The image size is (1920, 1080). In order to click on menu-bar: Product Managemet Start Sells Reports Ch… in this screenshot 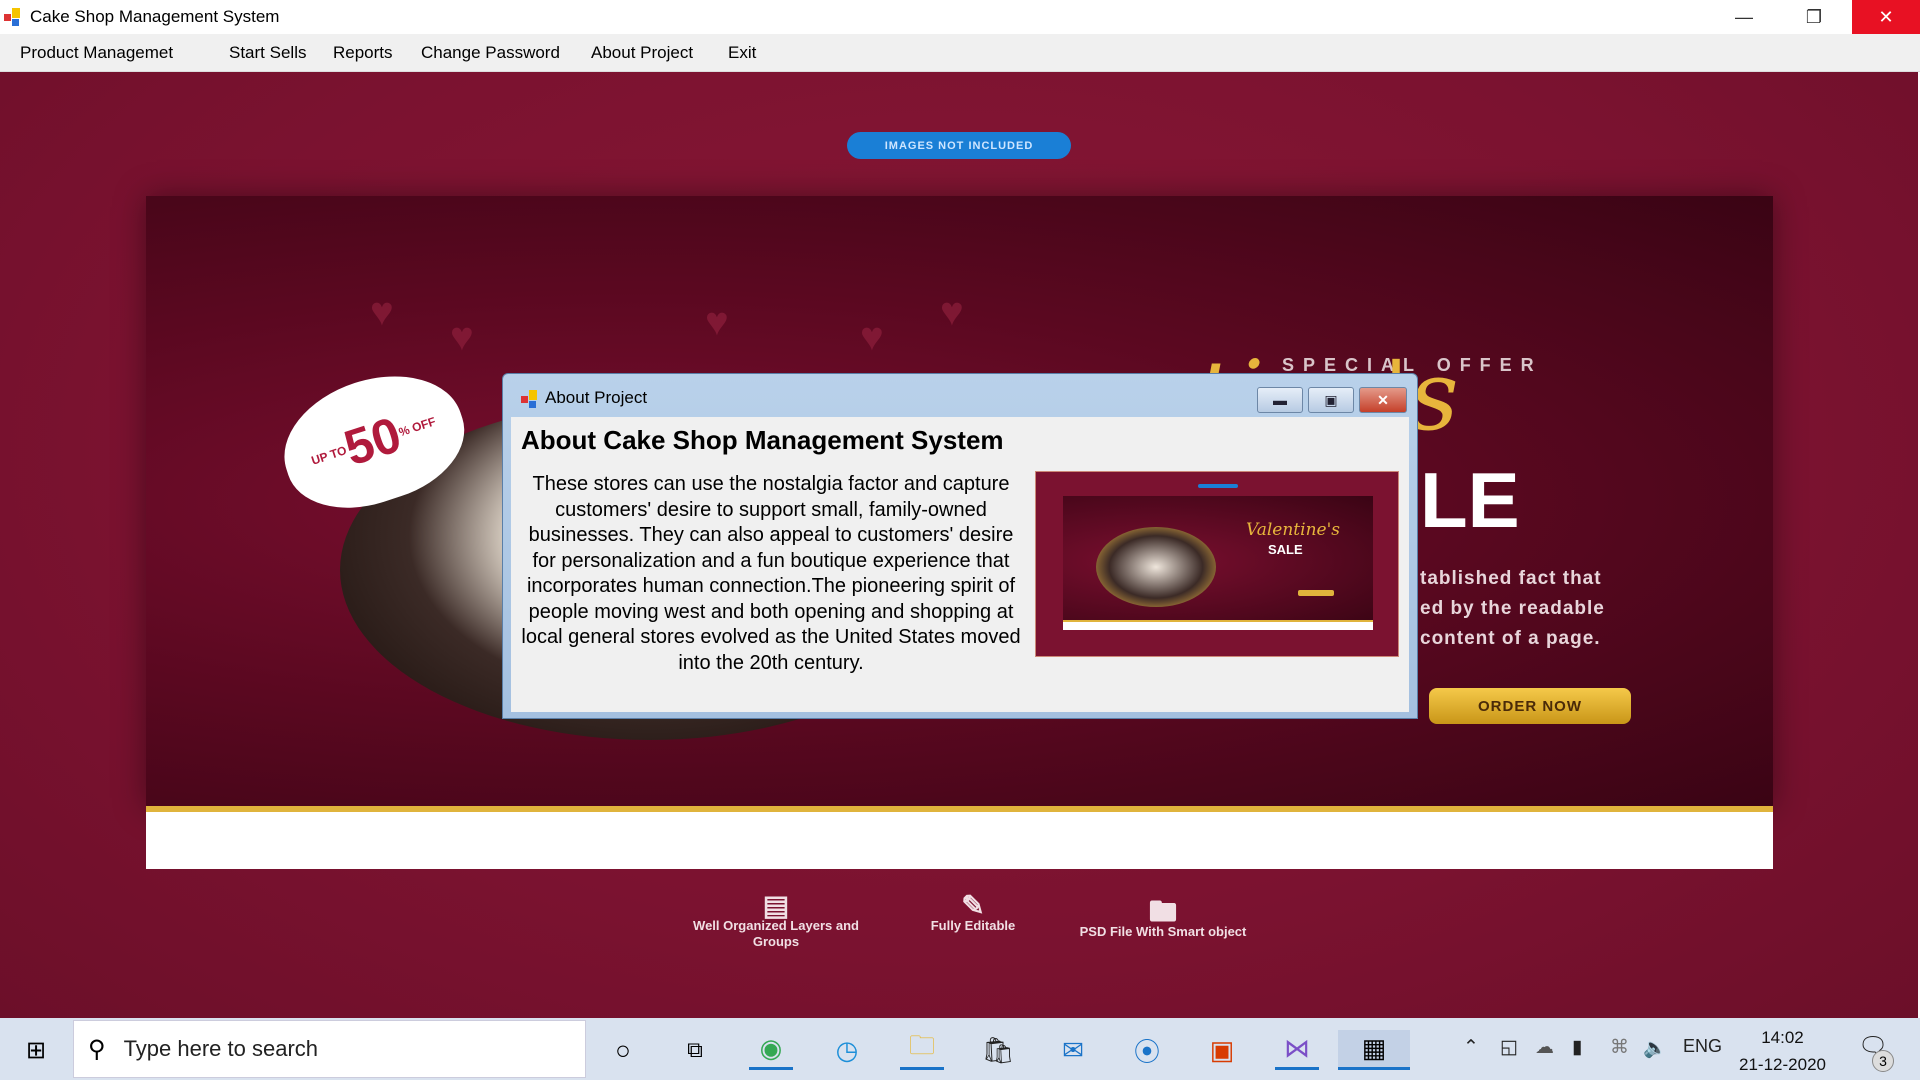, I will do `click(960, 53)`.